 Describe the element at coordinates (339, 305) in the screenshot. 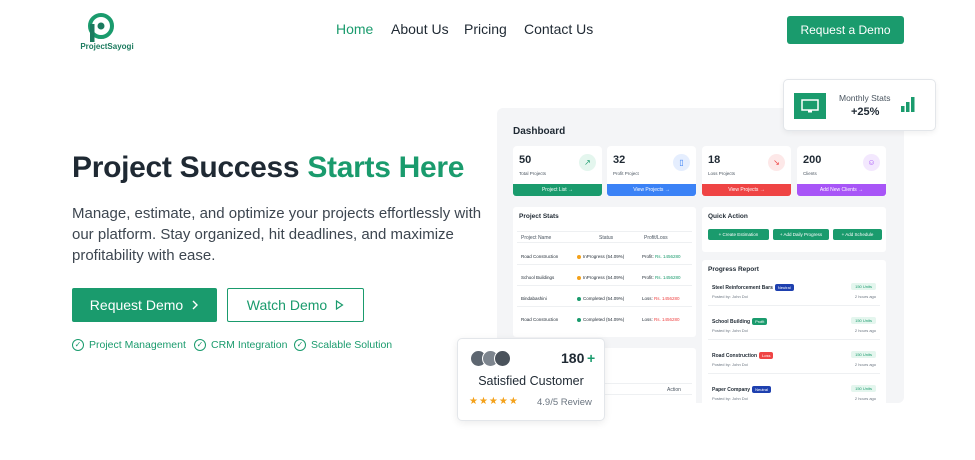

I see `play-icon` at that location.